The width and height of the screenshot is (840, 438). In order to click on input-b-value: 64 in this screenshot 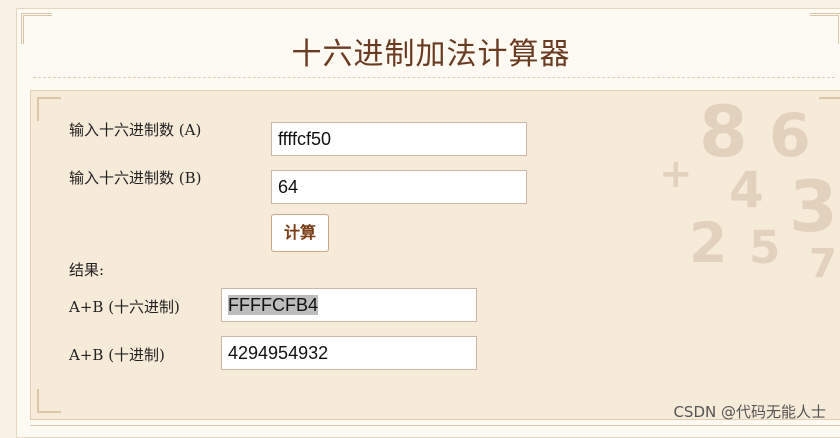, I will do `click(288, 187)`.